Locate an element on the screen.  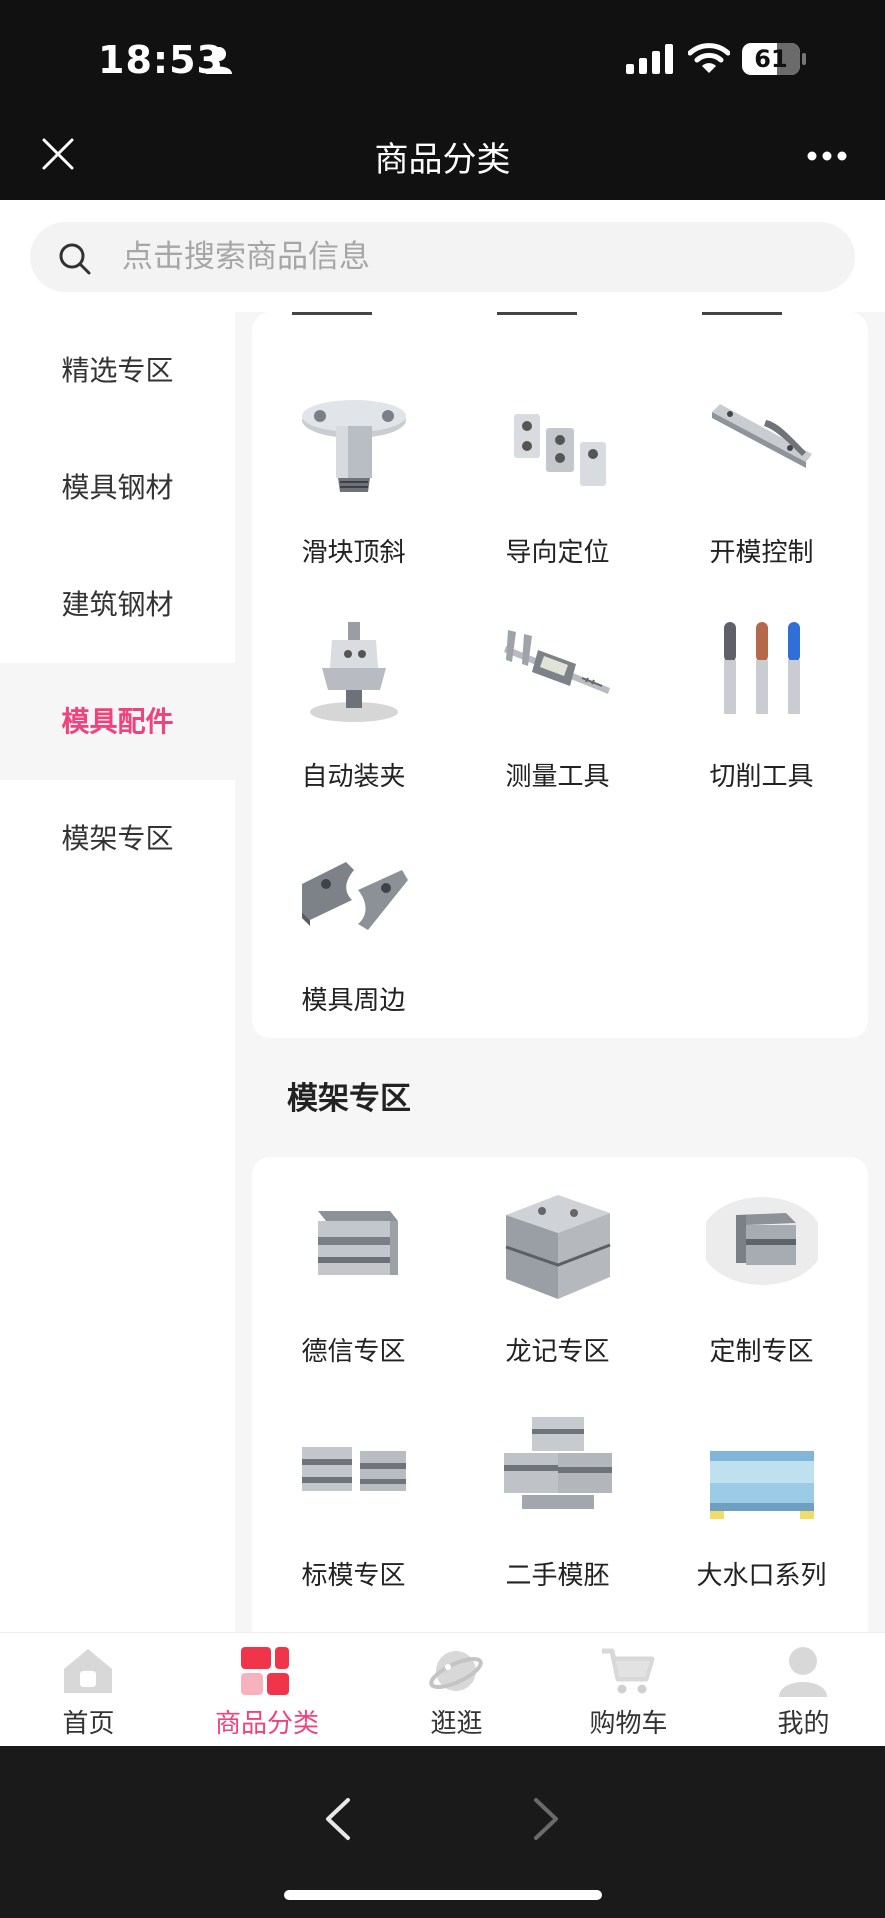
search-box is located at coordinates (442, 257).